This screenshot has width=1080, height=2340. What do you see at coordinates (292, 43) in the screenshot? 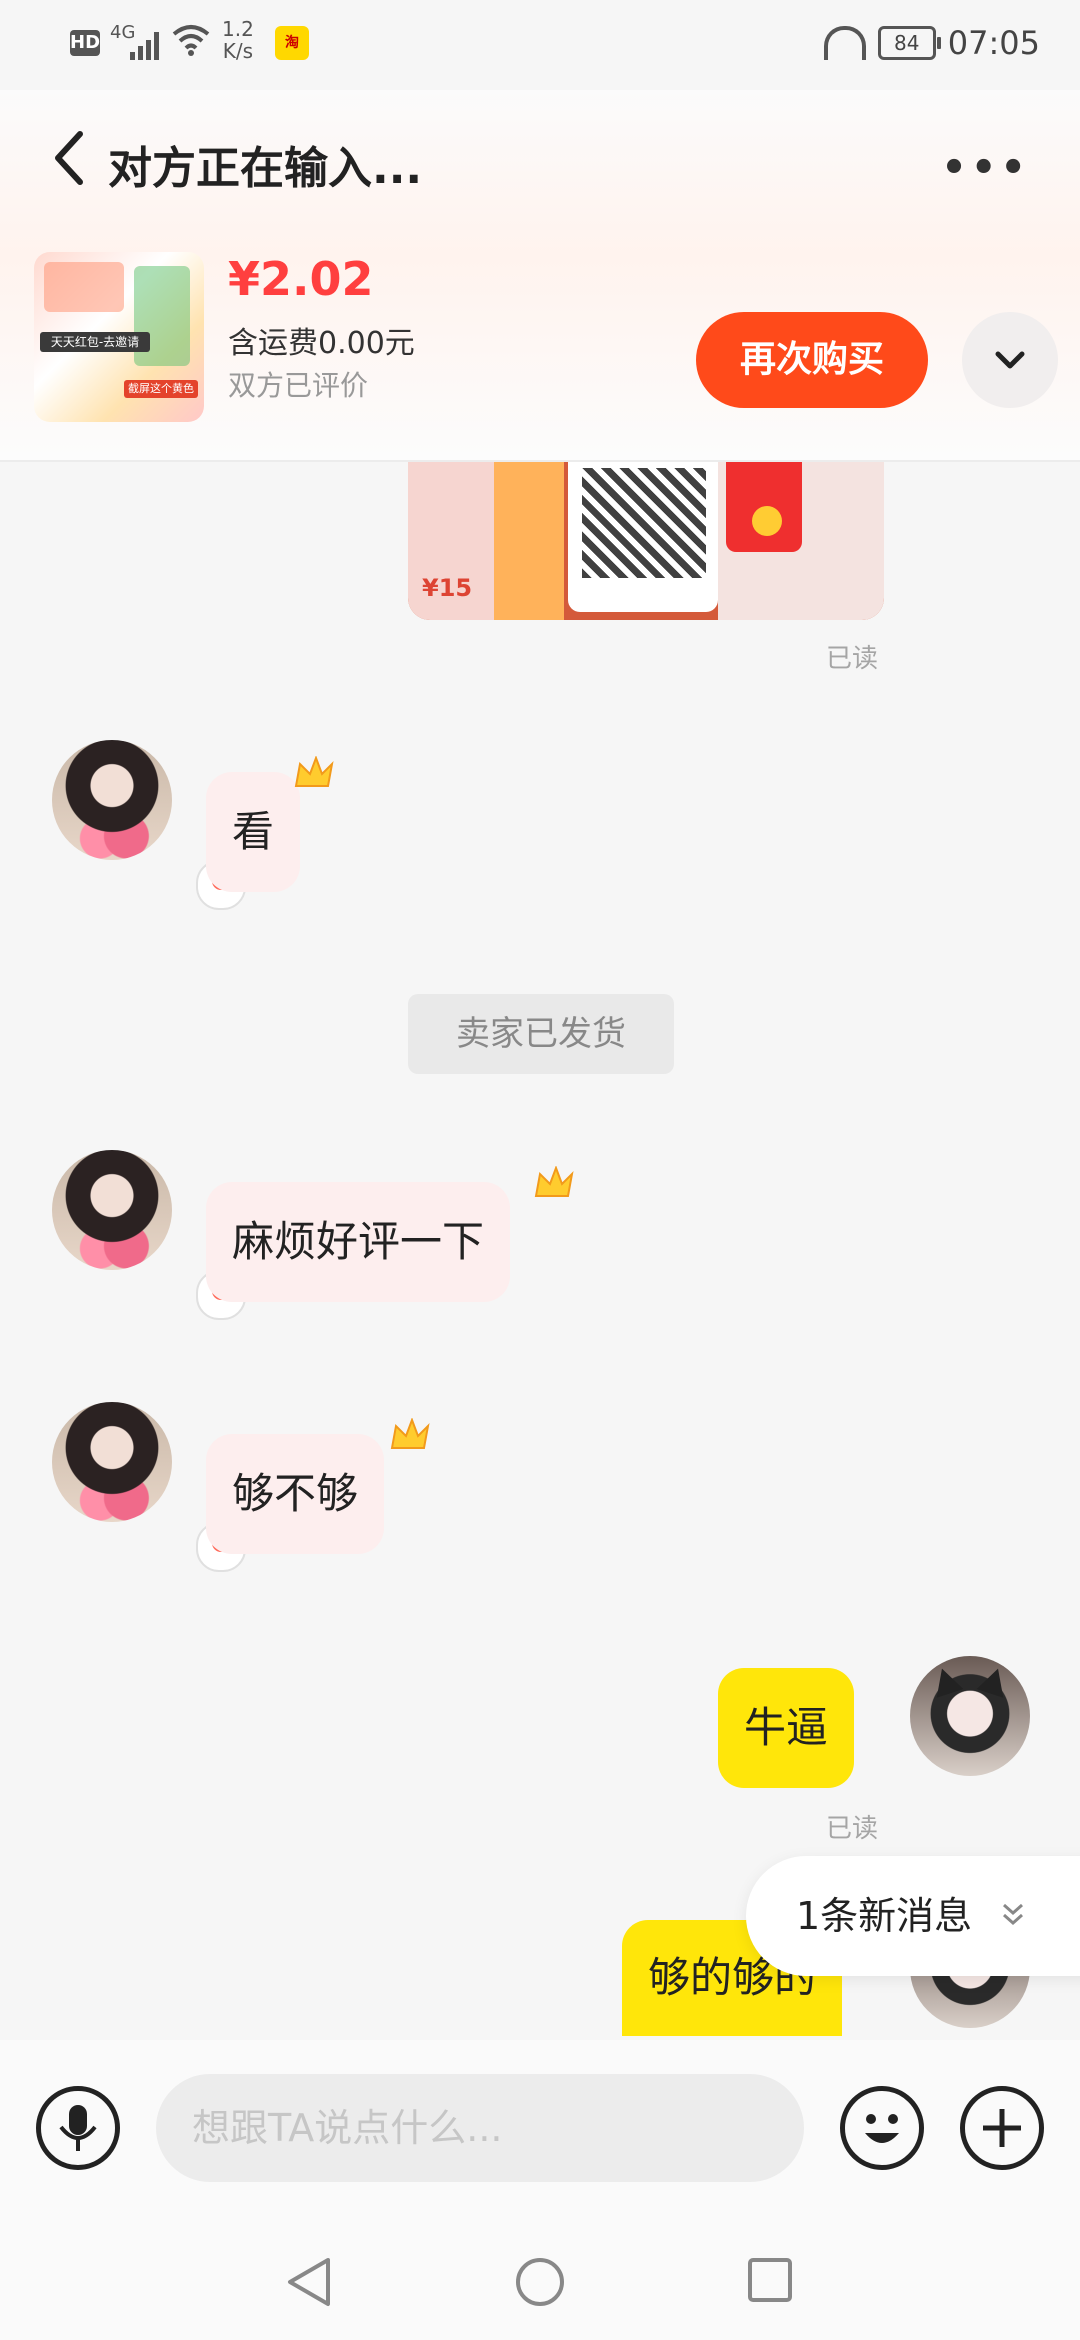
I see `app-notification-icon: 淘` at bounding box center [292, 43].